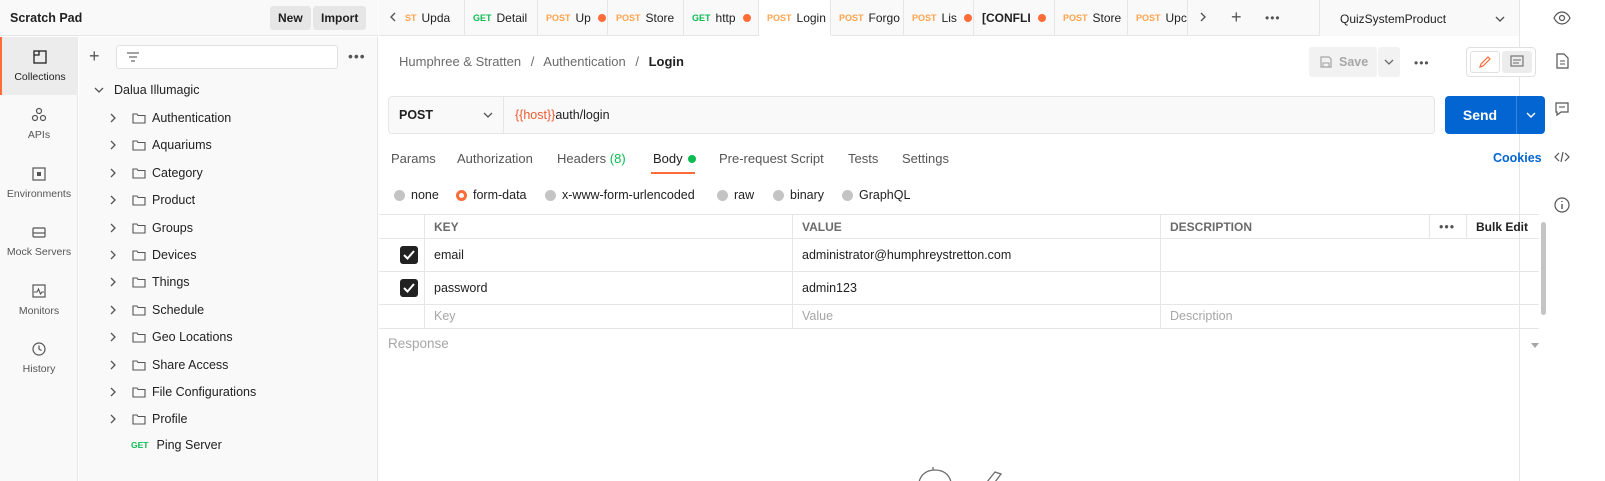 The width and height of the screenshot is (1605, 481). Describe the element at coordinates (139, 365) in the screenshot. I see `folder-icon` at that location.